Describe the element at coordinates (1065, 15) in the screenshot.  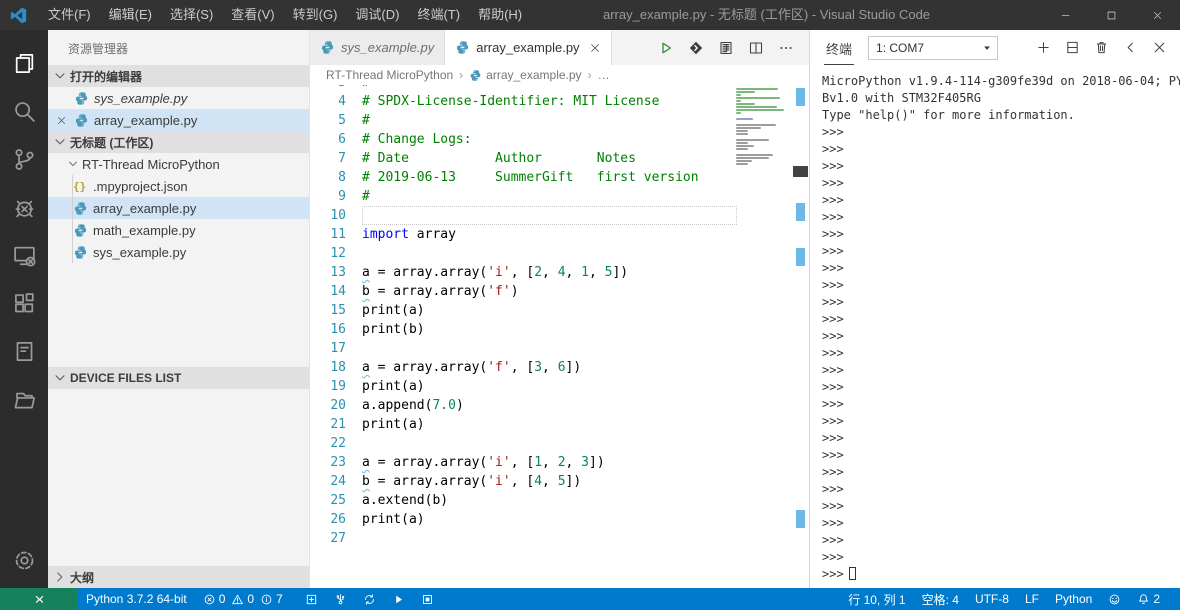
I see `minimize-button` at that location.